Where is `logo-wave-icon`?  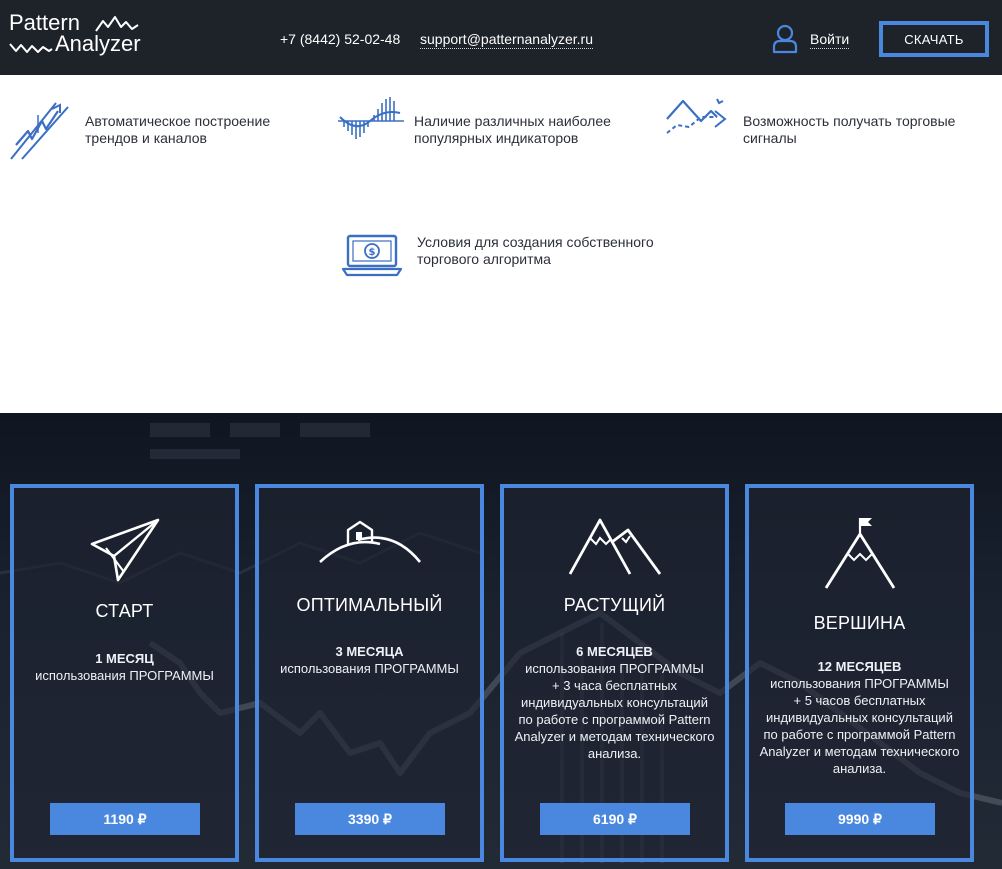
logo-wave-icon is located at coordinates (31, 48).